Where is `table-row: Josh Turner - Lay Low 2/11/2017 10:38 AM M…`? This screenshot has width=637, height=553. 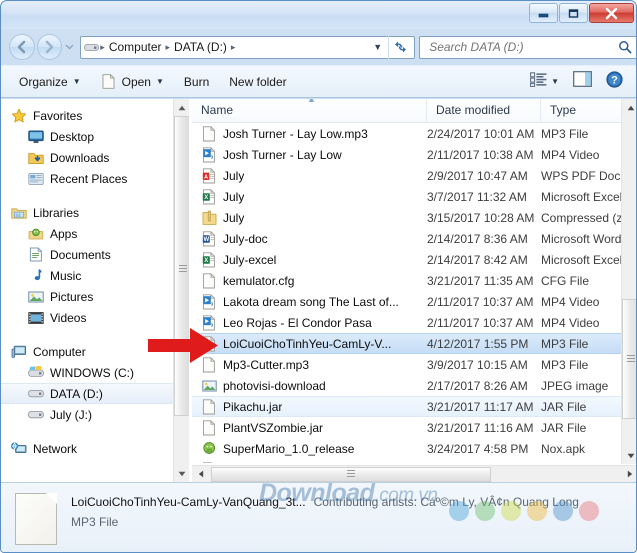 table-row: Josh Turner - Lay Low 2/11/2017 10:38 AM M… is located at coordinates (414, 154).